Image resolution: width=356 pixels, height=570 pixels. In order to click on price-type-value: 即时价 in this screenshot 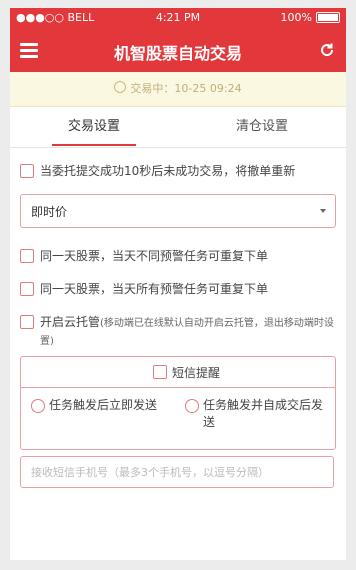, I will do `click(49, 212)`.